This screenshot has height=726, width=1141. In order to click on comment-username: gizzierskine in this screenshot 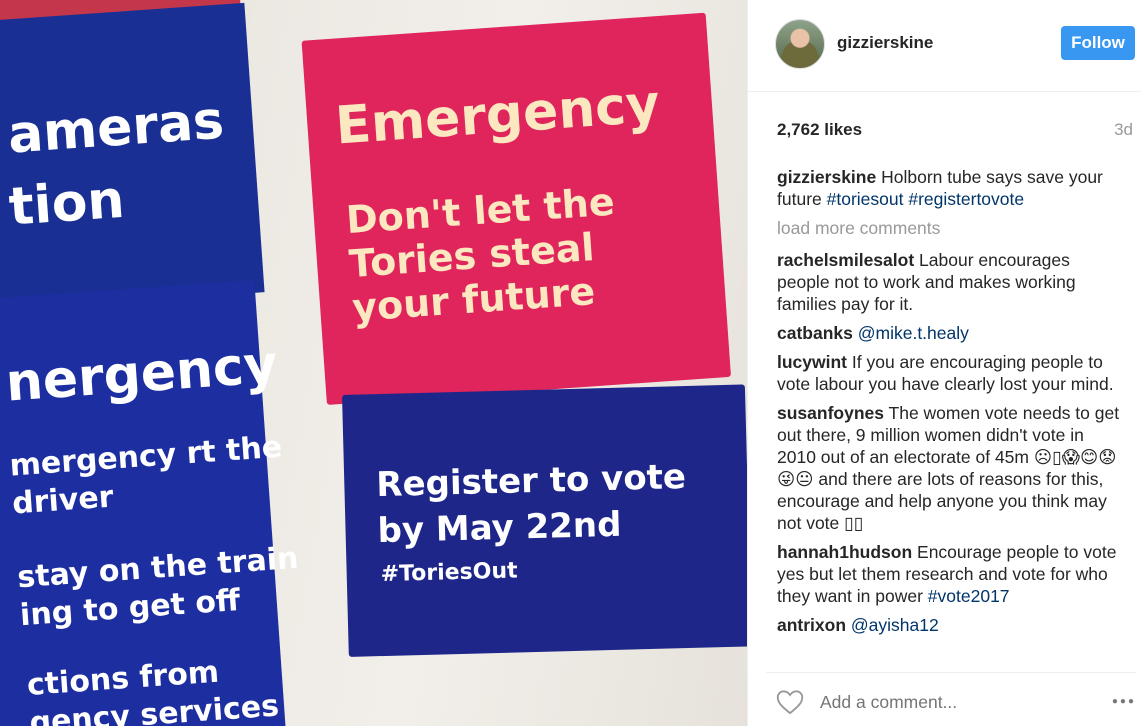, I will do `click(826, 177)`.